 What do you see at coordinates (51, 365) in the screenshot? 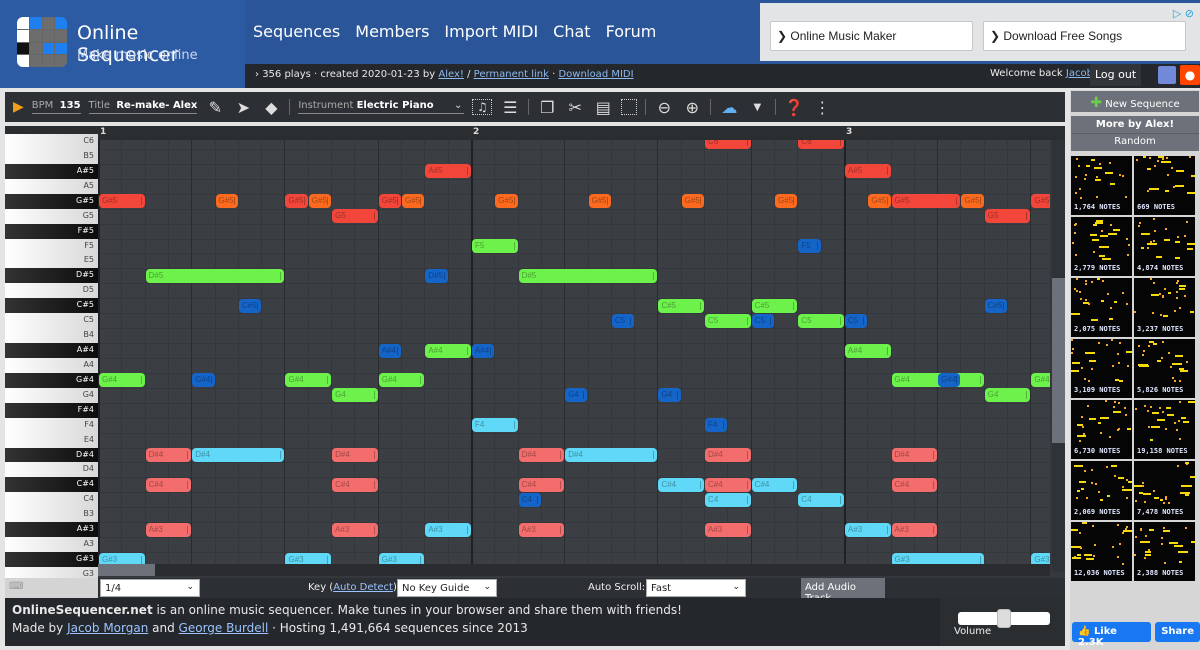
I see `piano-key: A4` at bounding box center [51, 365].